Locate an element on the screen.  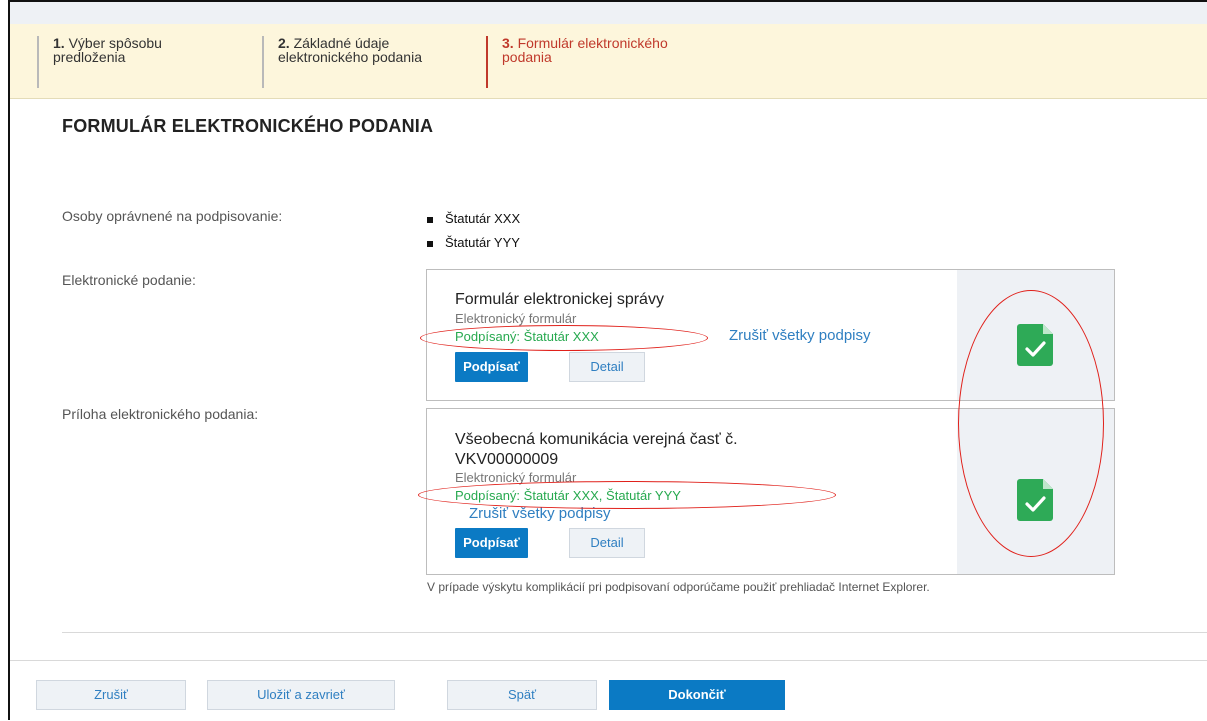
divider is located at coordinates (634, 632).